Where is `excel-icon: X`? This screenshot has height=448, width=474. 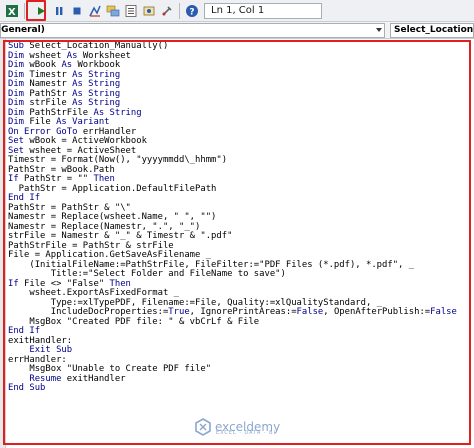
excel-icon: X is located at coordinates (12, 11).